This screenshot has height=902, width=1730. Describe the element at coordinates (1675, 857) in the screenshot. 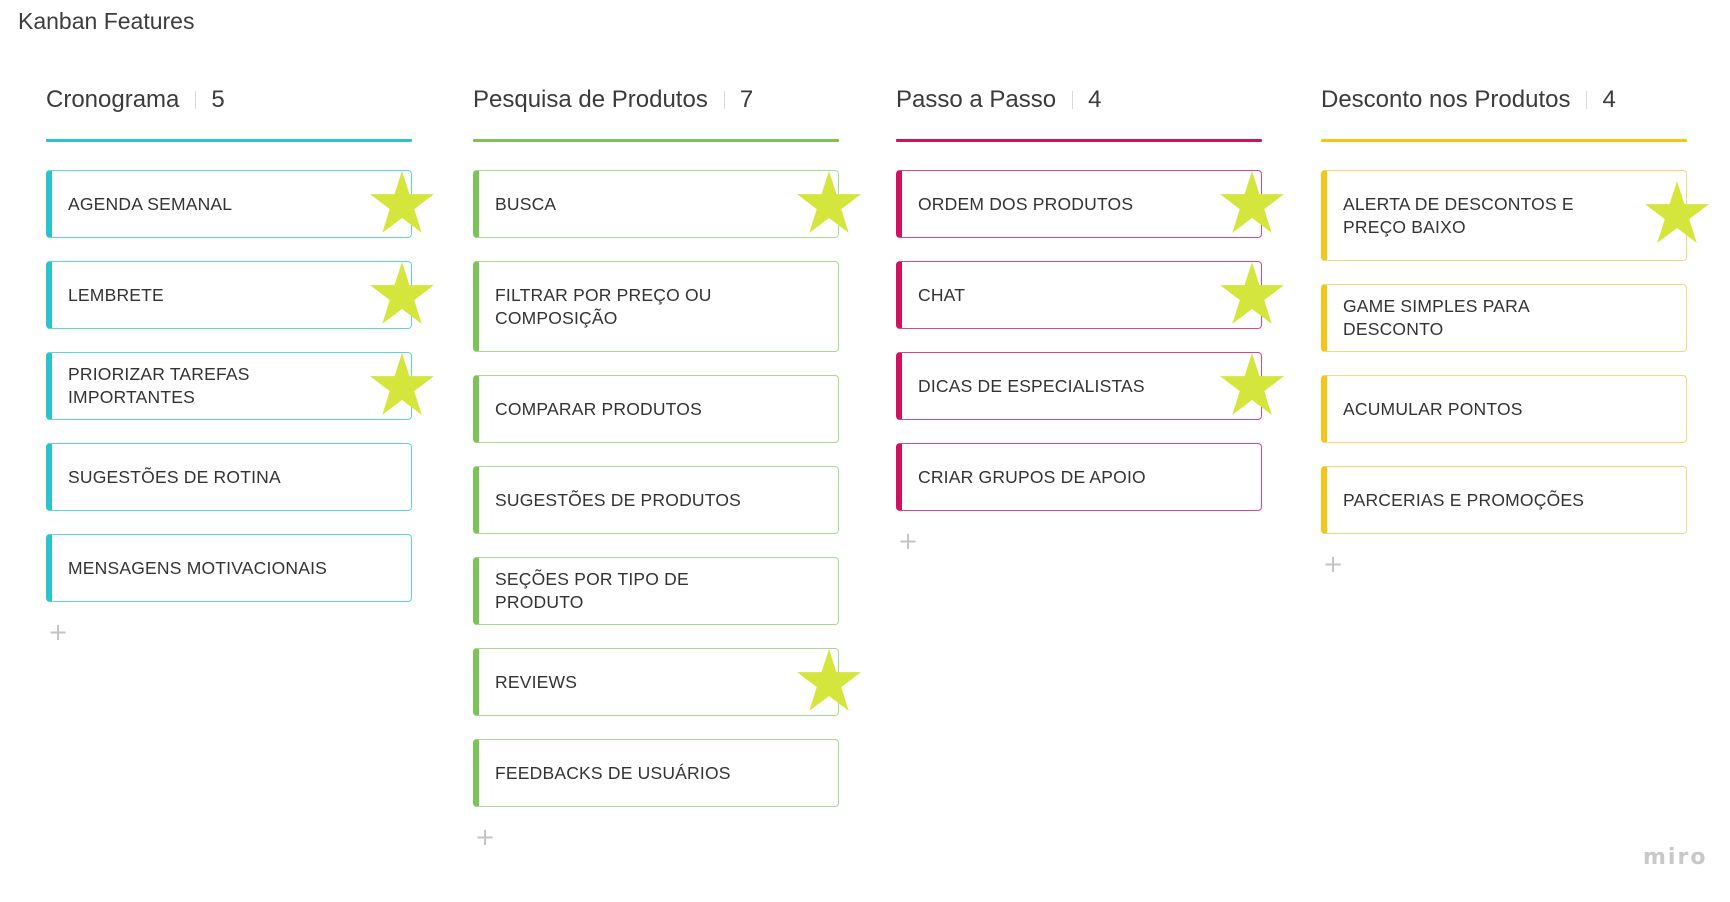

I see `miro-logo: miro` at that location.